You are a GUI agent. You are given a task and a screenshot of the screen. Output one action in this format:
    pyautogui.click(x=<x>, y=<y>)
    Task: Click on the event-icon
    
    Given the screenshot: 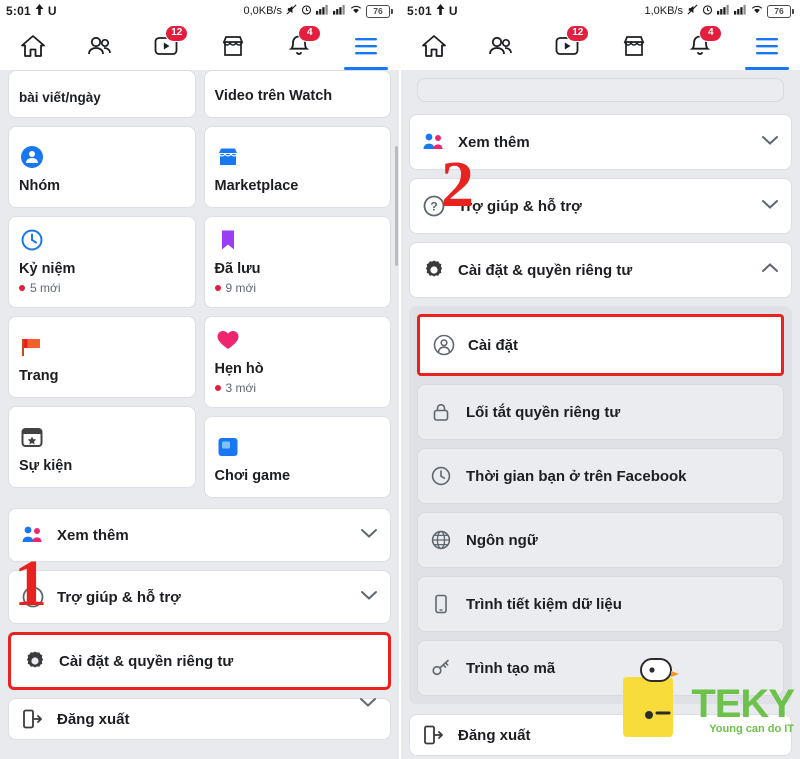 What is the action you would take?
    pyautogui.click(x=102, y=437)
    